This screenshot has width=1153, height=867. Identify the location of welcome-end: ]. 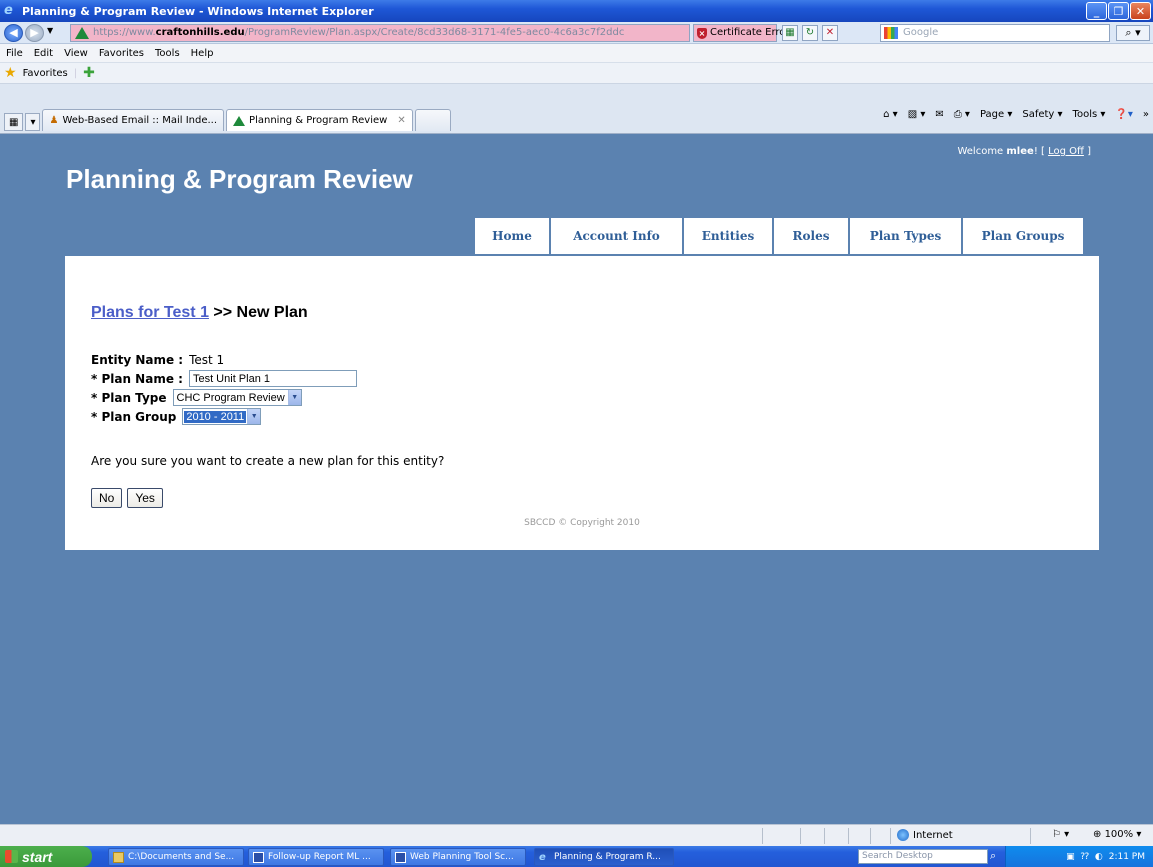
(1087, 151).